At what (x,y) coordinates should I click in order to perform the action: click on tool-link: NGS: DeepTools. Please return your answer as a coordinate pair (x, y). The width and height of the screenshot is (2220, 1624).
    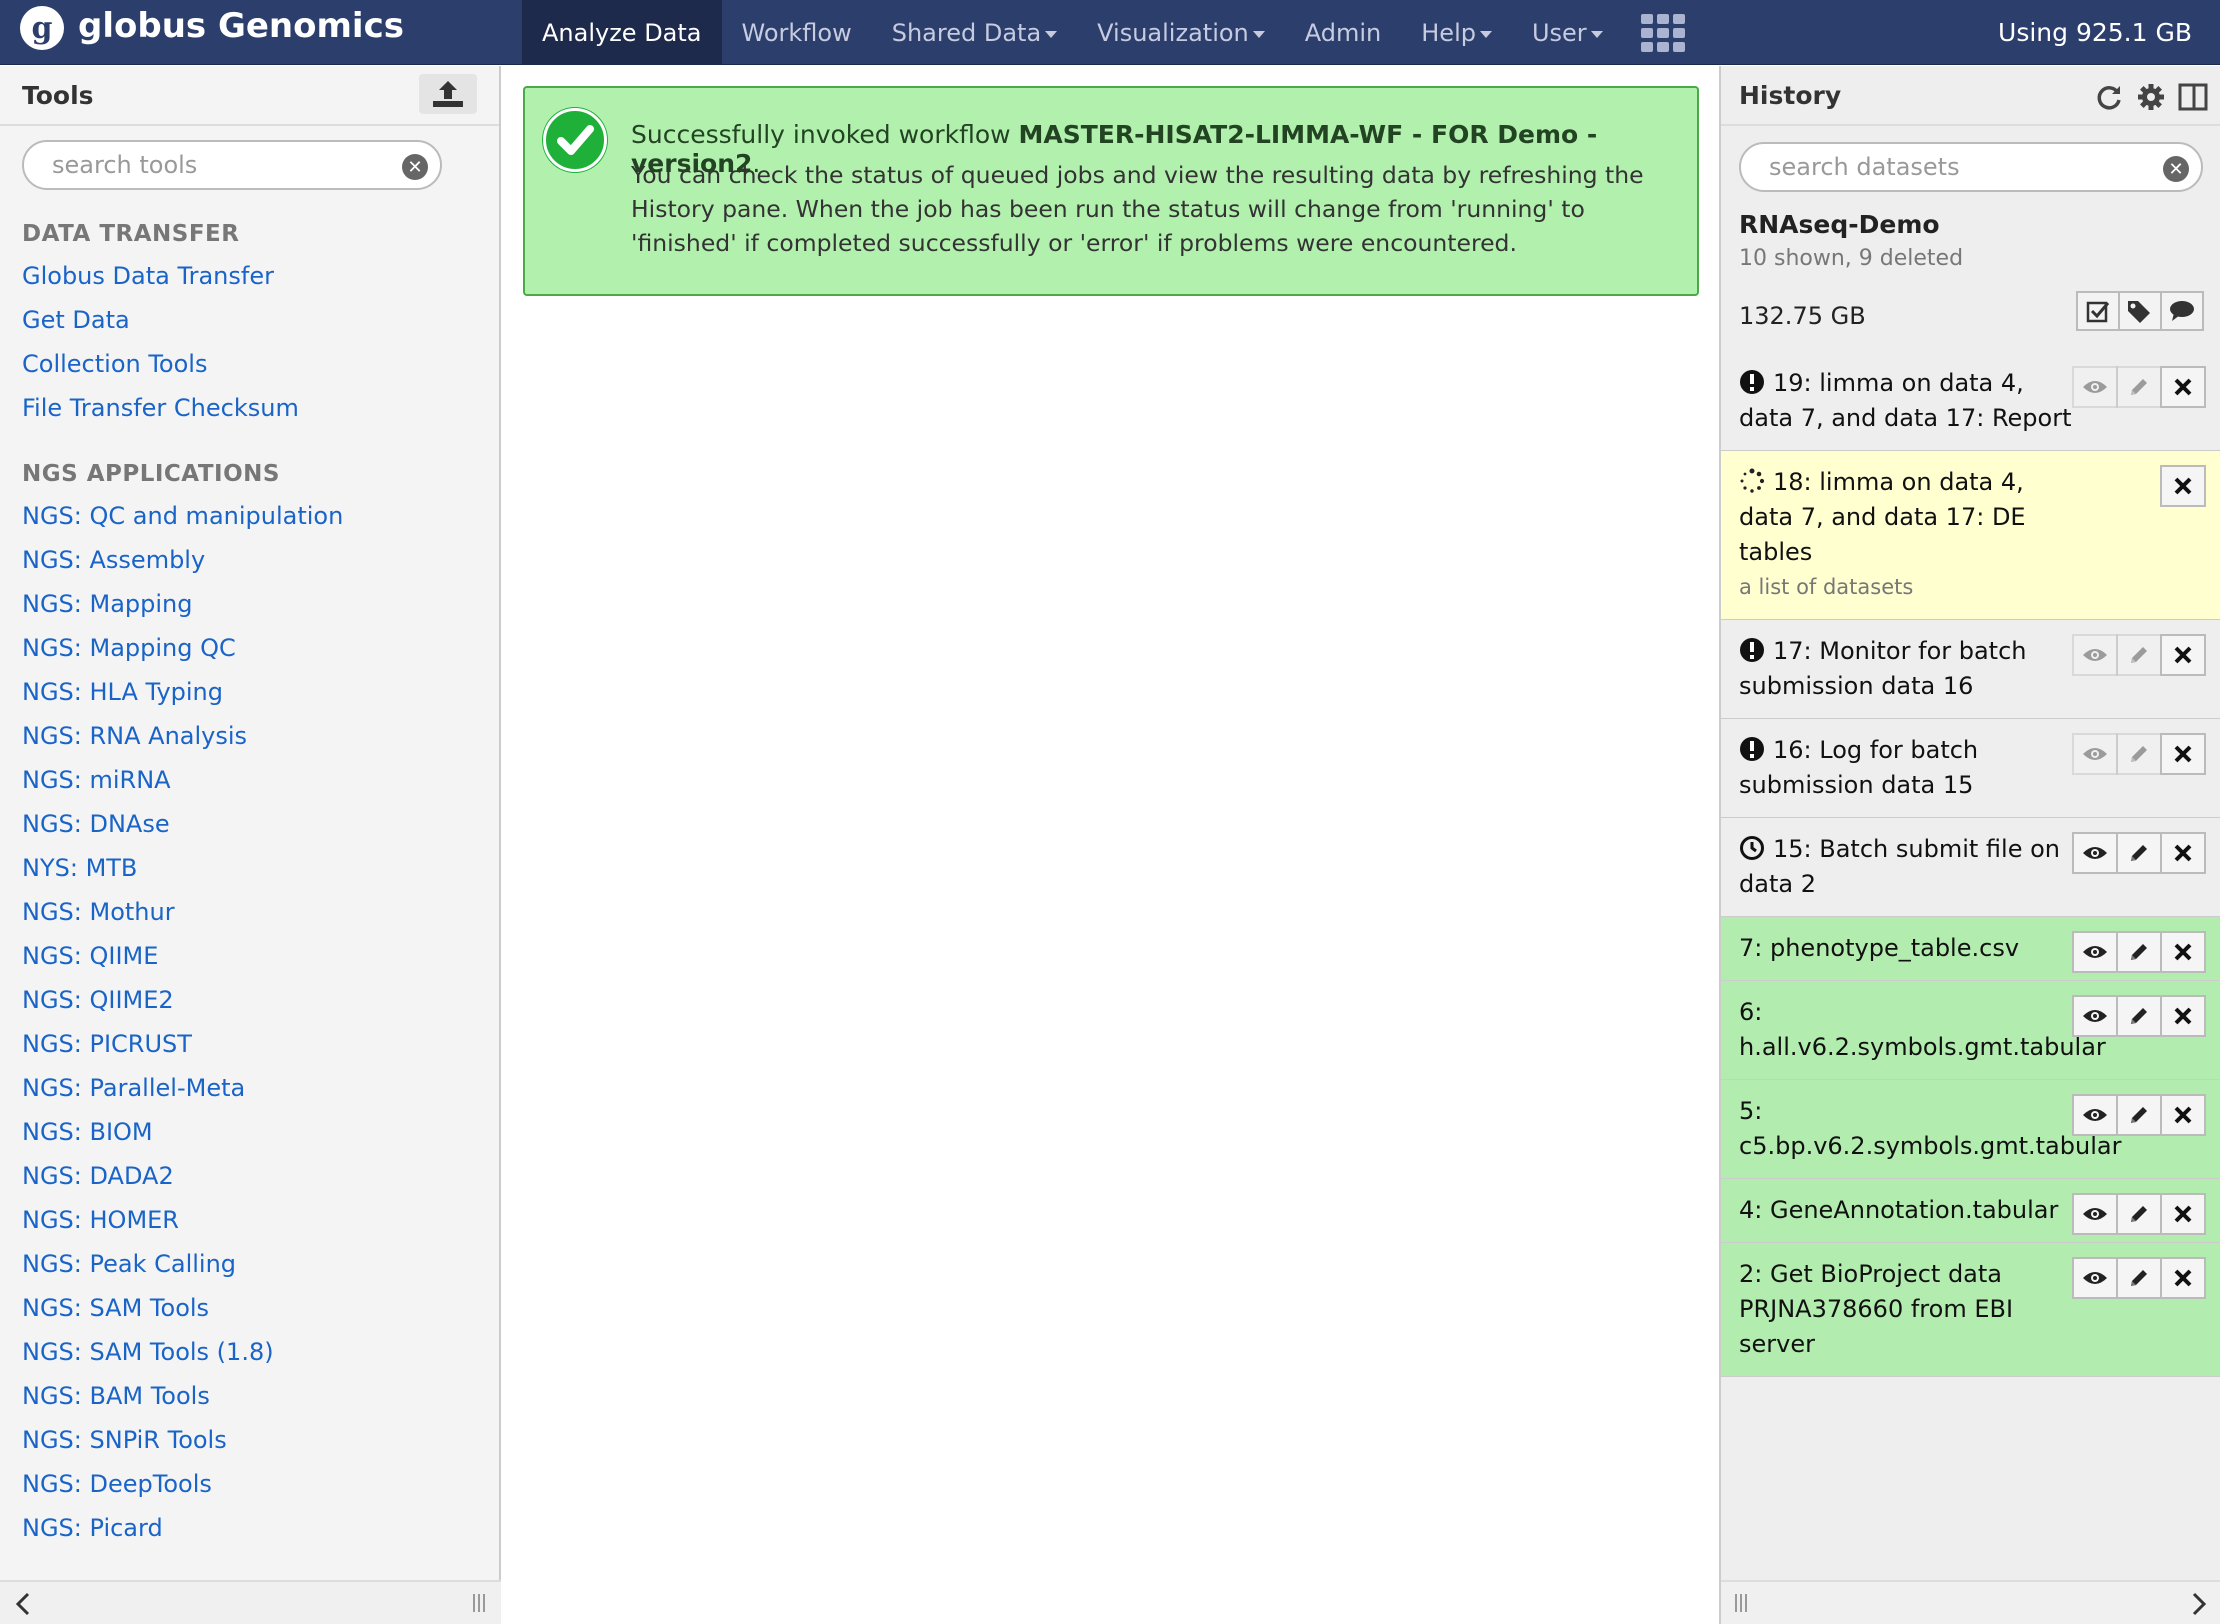
    Looking at the image, I should click on (257, 1484).